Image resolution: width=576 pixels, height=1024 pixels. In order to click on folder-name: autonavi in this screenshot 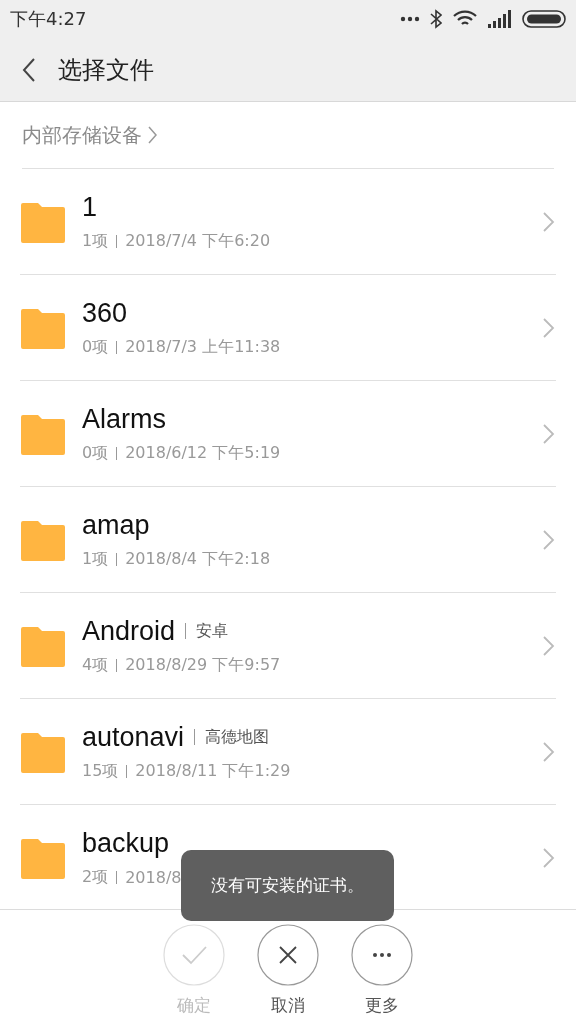, I will do `click(133, 737)`.